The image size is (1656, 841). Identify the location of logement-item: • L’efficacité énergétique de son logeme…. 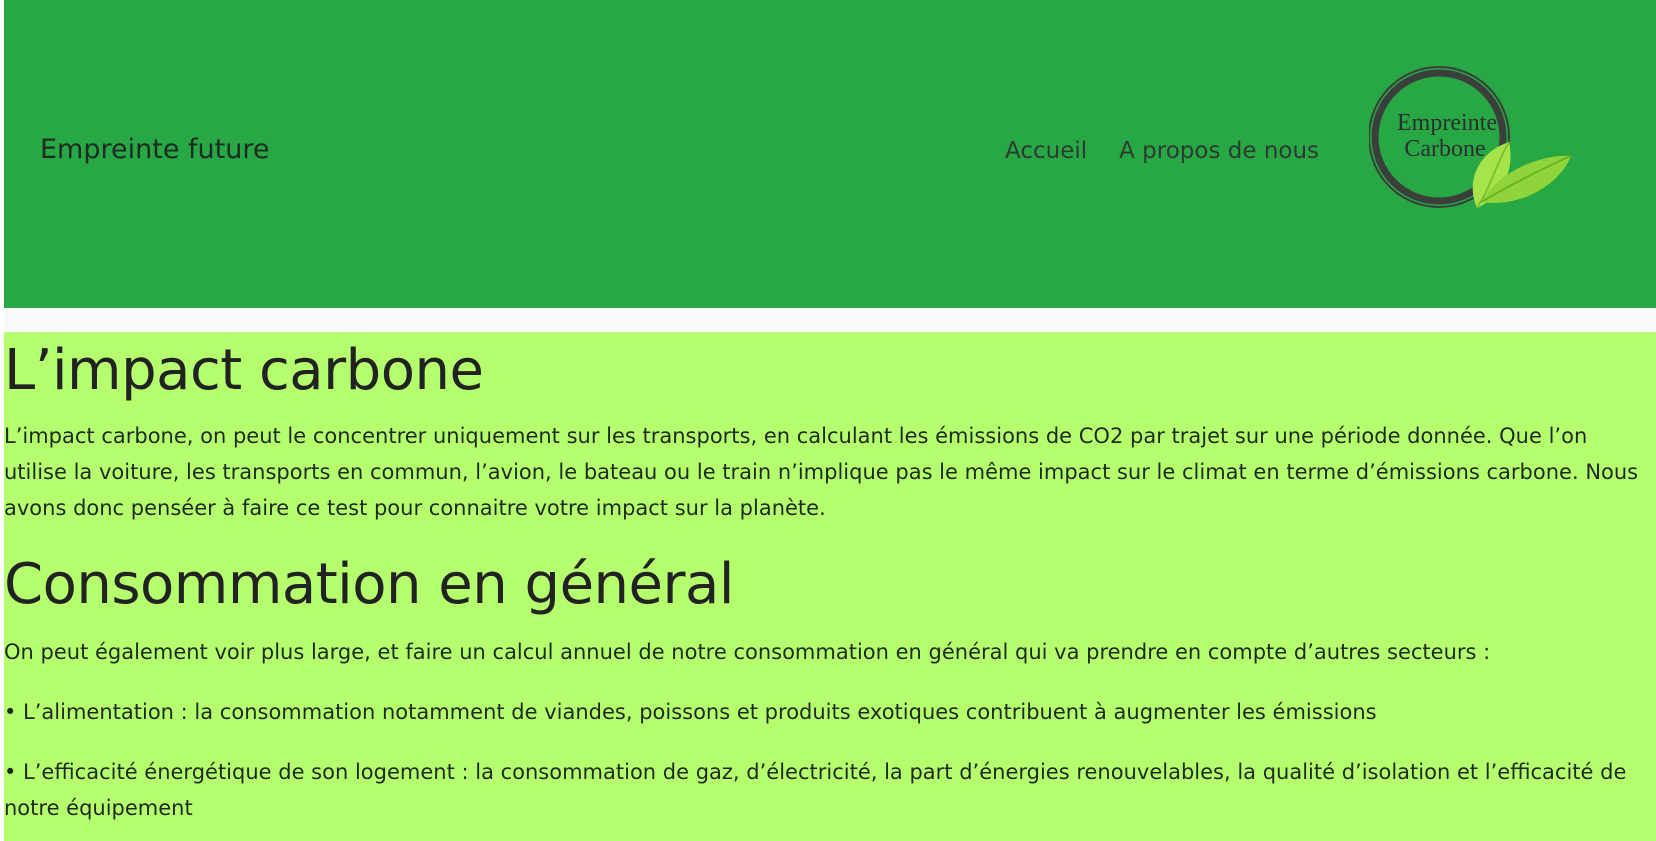
(815, 790).